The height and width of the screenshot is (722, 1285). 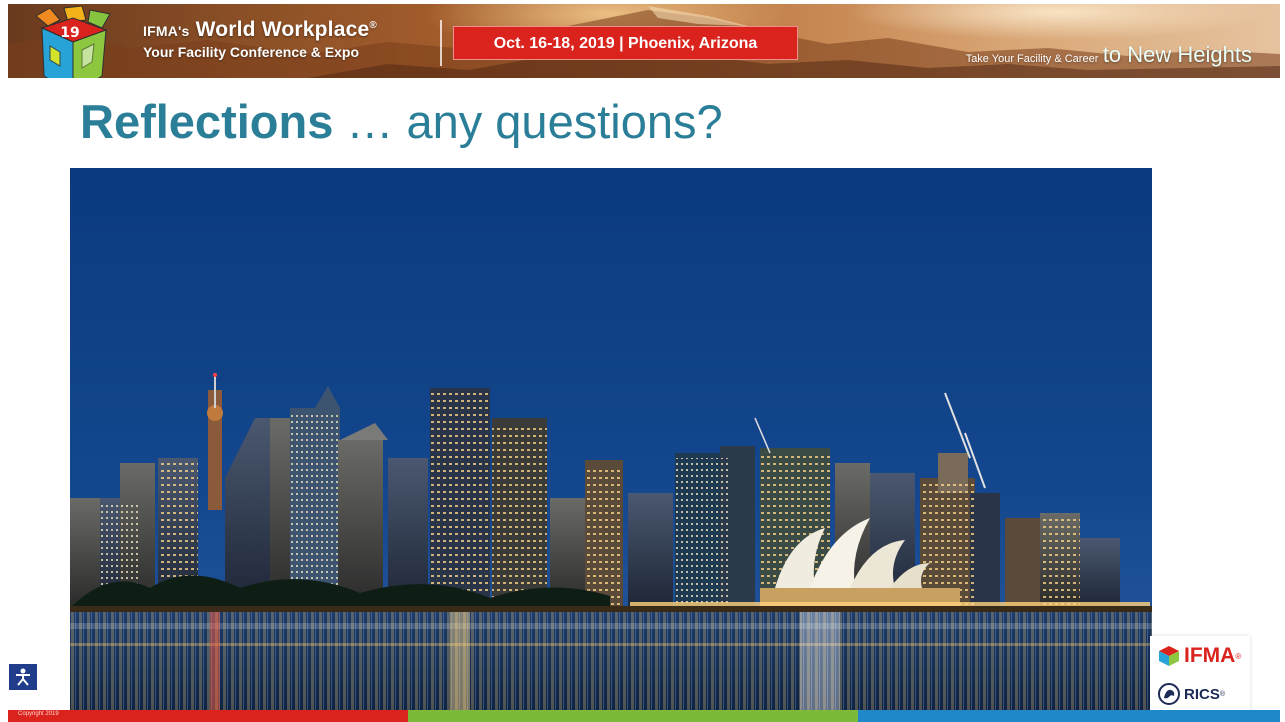 What do you see at coordinates (23, 677) in the screenshot?
I see `accessibility-badge-icon` at bounding box center [23, 677].